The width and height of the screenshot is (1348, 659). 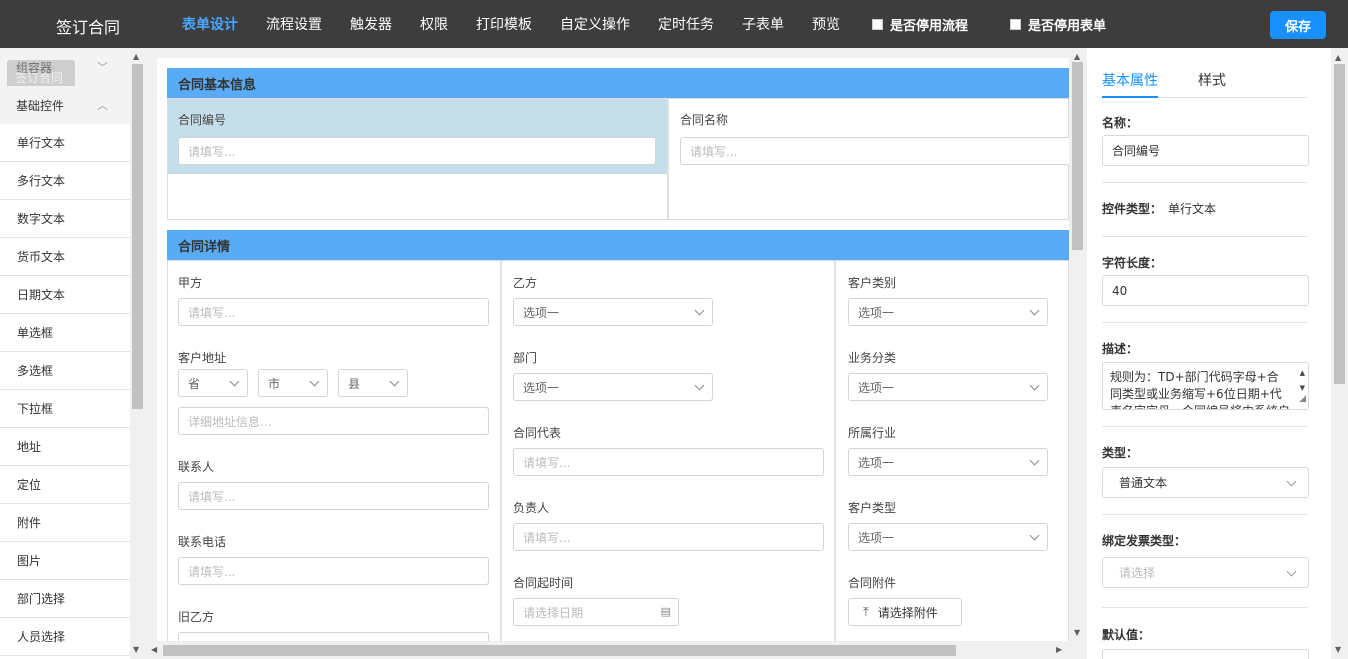 What do you see at coordinates (1205, 572) in the screenshot?
I see `invoice-type-select: 请选择` at bounding box center [1205, 572].